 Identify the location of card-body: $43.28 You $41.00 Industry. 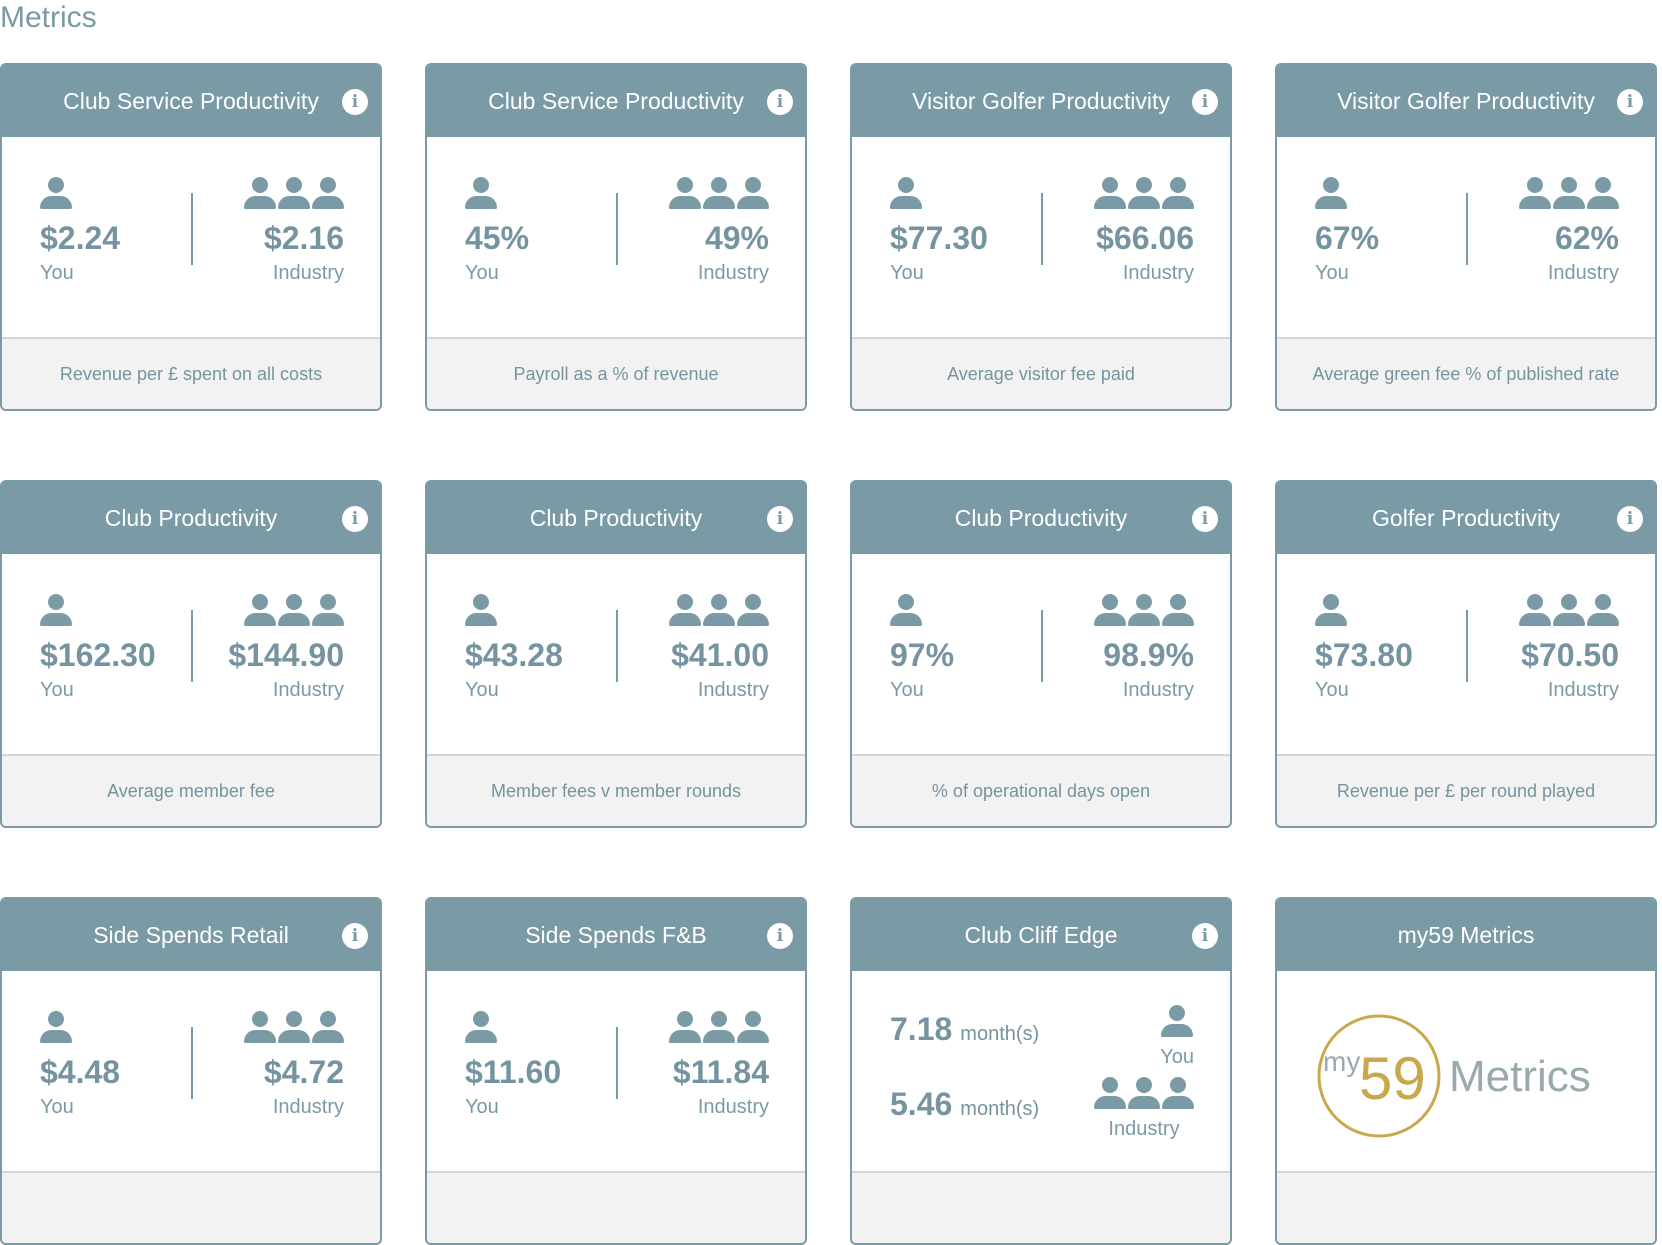
(616, 654).